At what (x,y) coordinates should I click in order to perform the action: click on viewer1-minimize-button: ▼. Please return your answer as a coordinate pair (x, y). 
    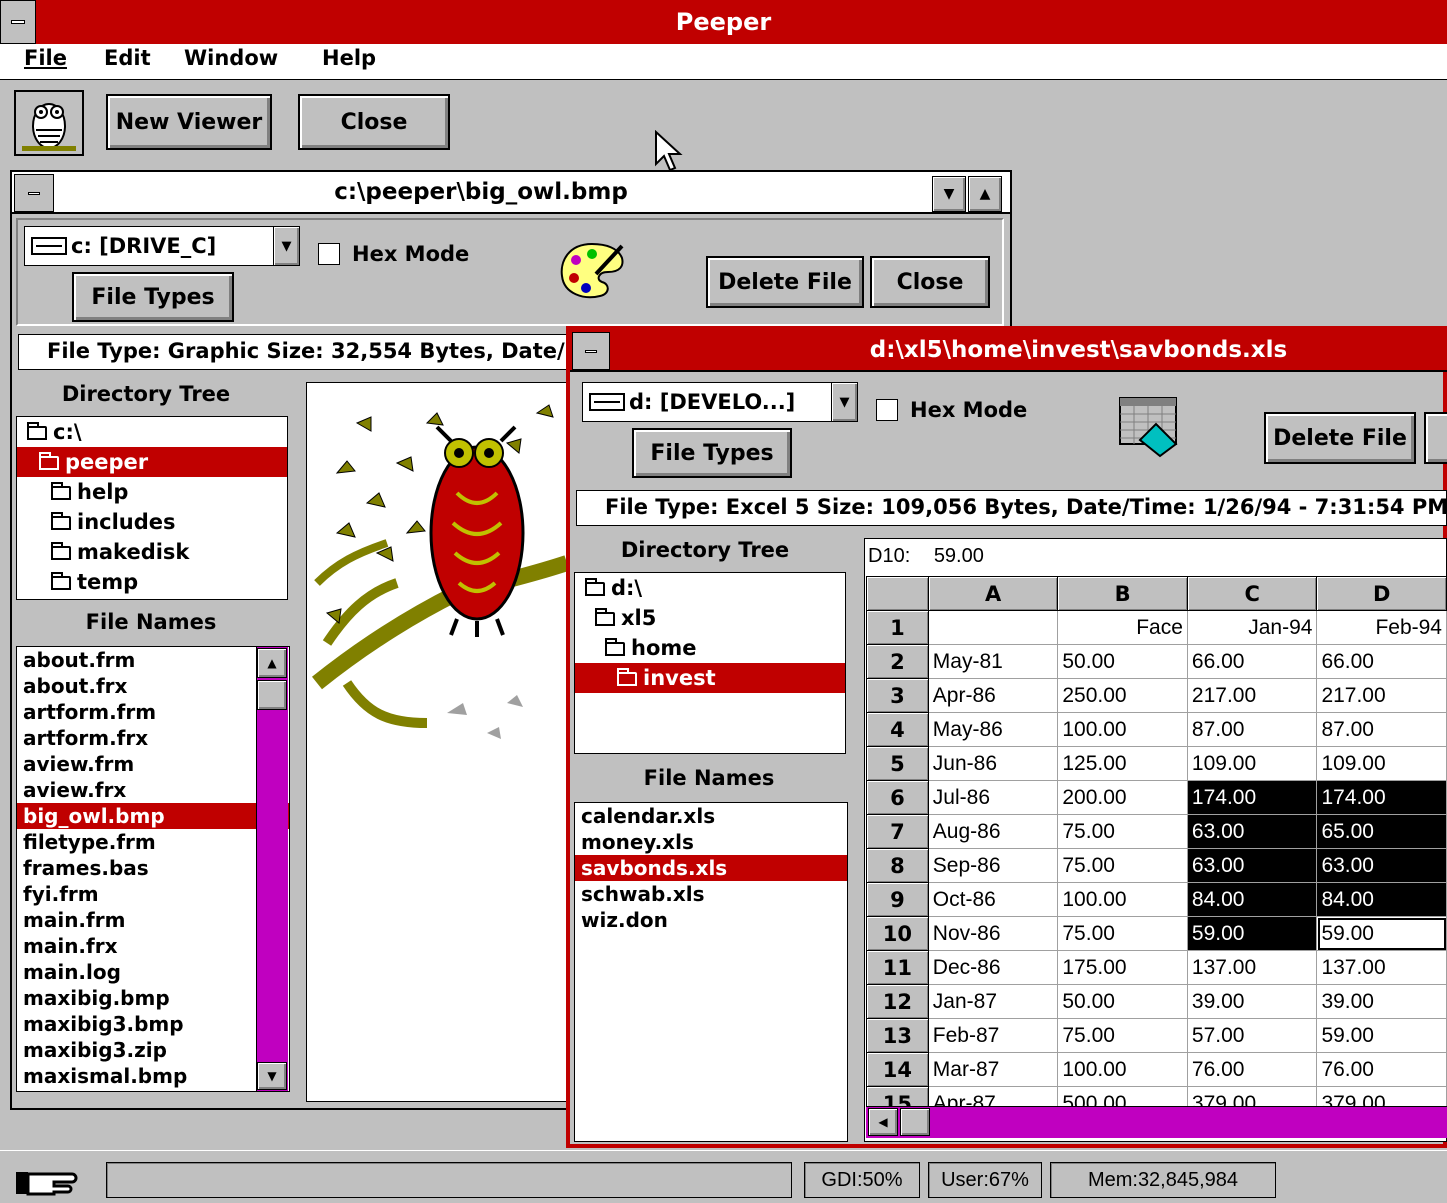
    Looking at the image, I should click on (949, 194).